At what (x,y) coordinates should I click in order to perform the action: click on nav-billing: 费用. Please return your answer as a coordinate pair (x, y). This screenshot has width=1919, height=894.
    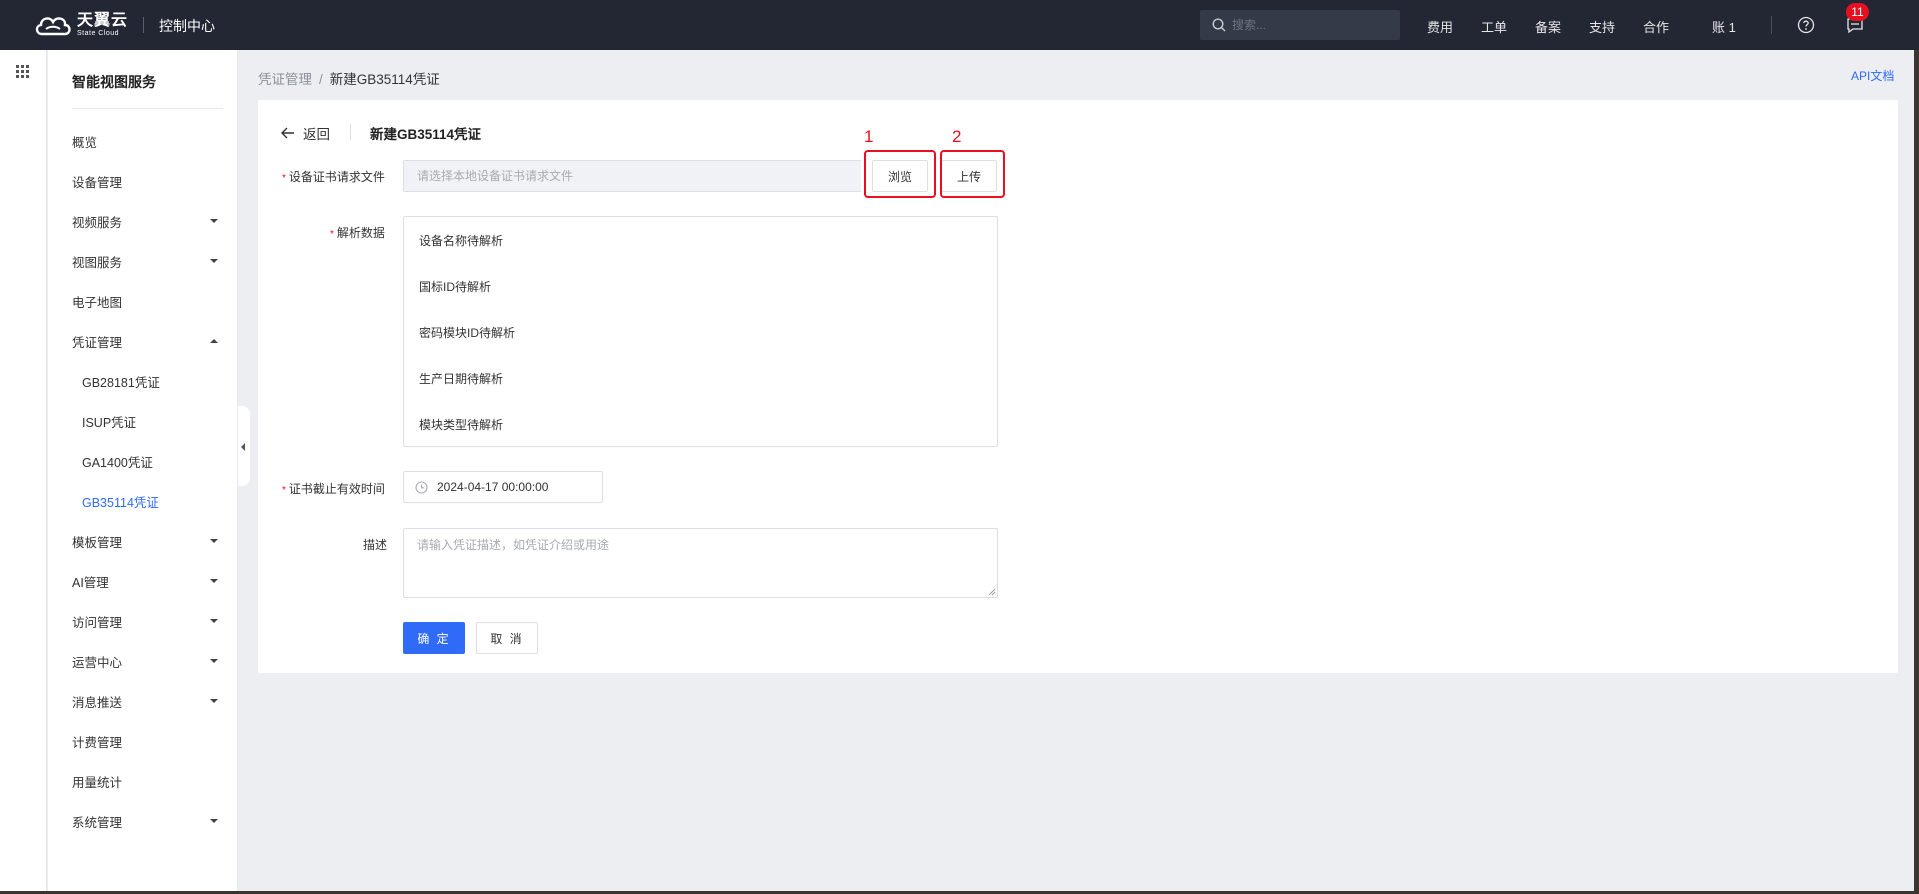
    Looking at the image, I should click on (1440, 26).